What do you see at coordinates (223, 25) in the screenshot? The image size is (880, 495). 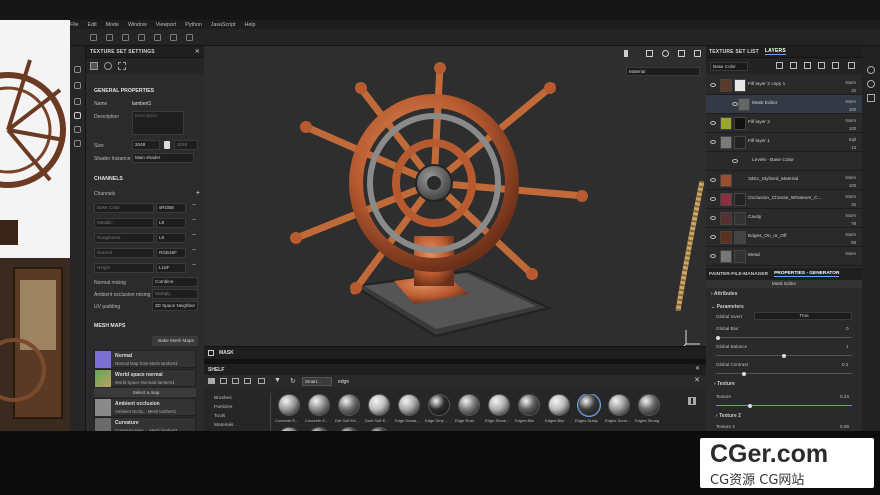 I see `menu-javascript: JavaScript` at bounding box center [223, 25].